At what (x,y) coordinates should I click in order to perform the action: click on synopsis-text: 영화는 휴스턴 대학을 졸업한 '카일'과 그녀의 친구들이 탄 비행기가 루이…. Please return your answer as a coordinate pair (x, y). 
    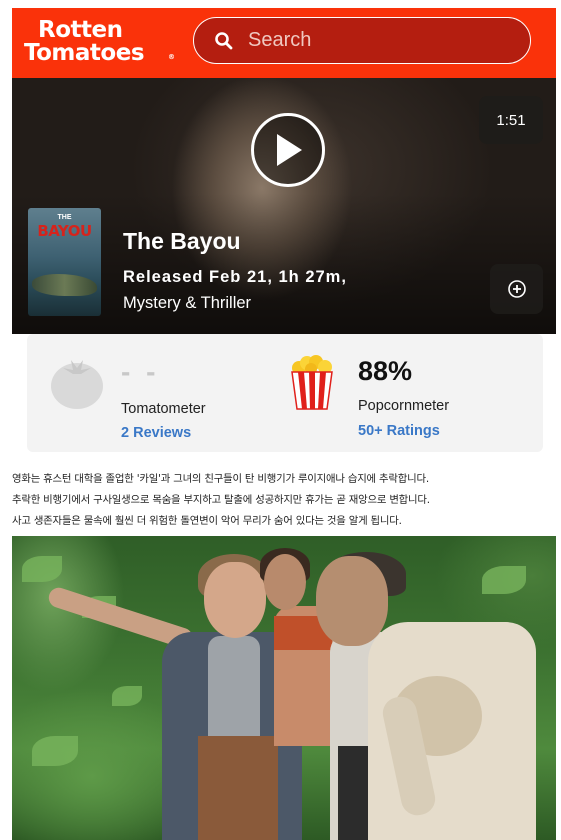
    Looking at the image, I should click on (282, 500).